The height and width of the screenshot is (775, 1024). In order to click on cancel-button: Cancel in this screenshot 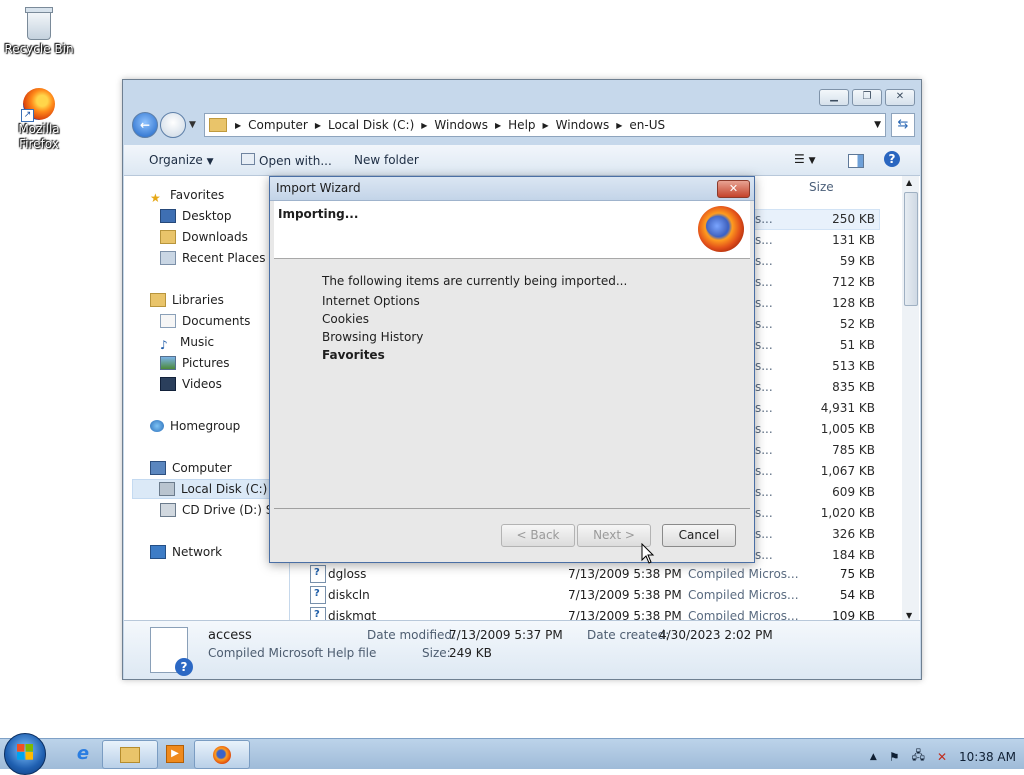, I will do `click(699, 535)`.